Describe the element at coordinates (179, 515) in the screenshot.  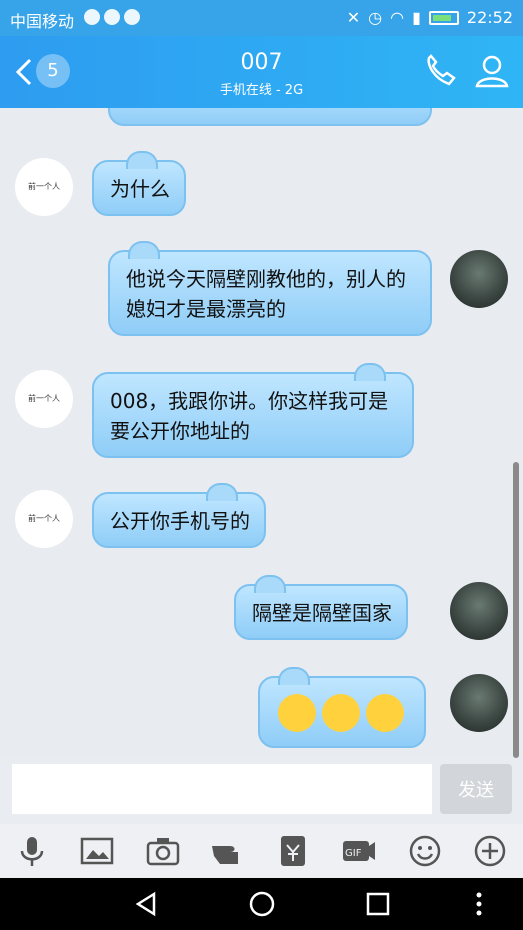
I see `message-bubble: 公开你手机号的` at that location.